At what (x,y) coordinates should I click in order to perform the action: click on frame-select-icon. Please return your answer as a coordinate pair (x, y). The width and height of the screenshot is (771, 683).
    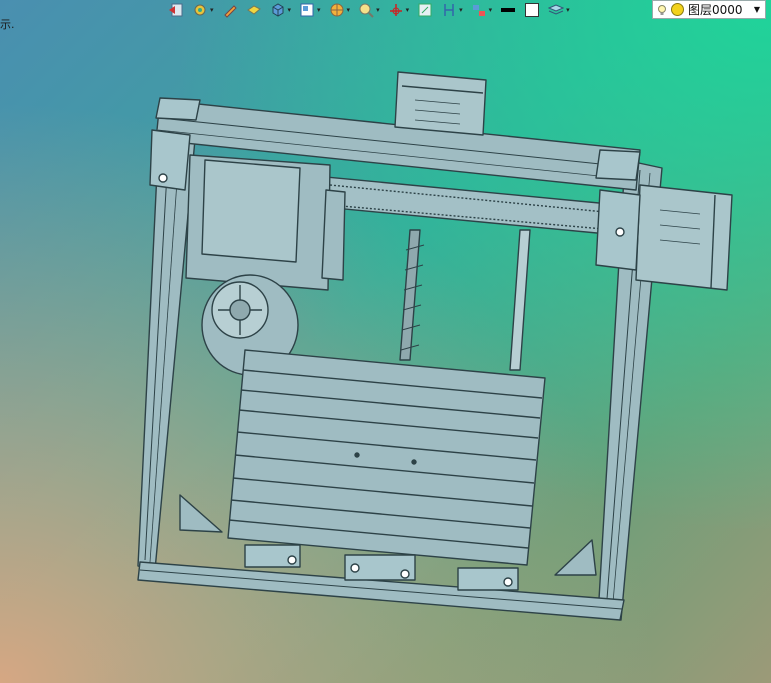
    Looking at the image, I should click on (425, 10).